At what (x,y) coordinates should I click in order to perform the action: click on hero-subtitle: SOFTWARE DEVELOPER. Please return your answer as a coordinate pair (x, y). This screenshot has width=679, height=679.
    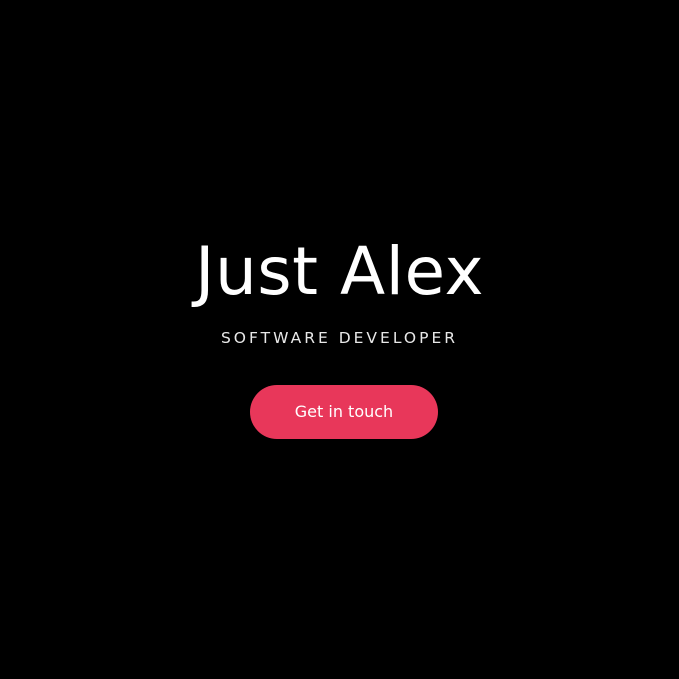
    Looking at the image, I should click on (339, 338).